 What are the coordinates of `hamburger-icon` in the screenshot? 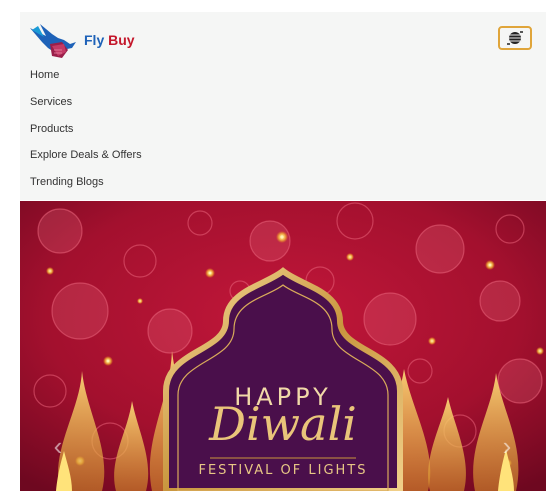 It's located at (515, 38).